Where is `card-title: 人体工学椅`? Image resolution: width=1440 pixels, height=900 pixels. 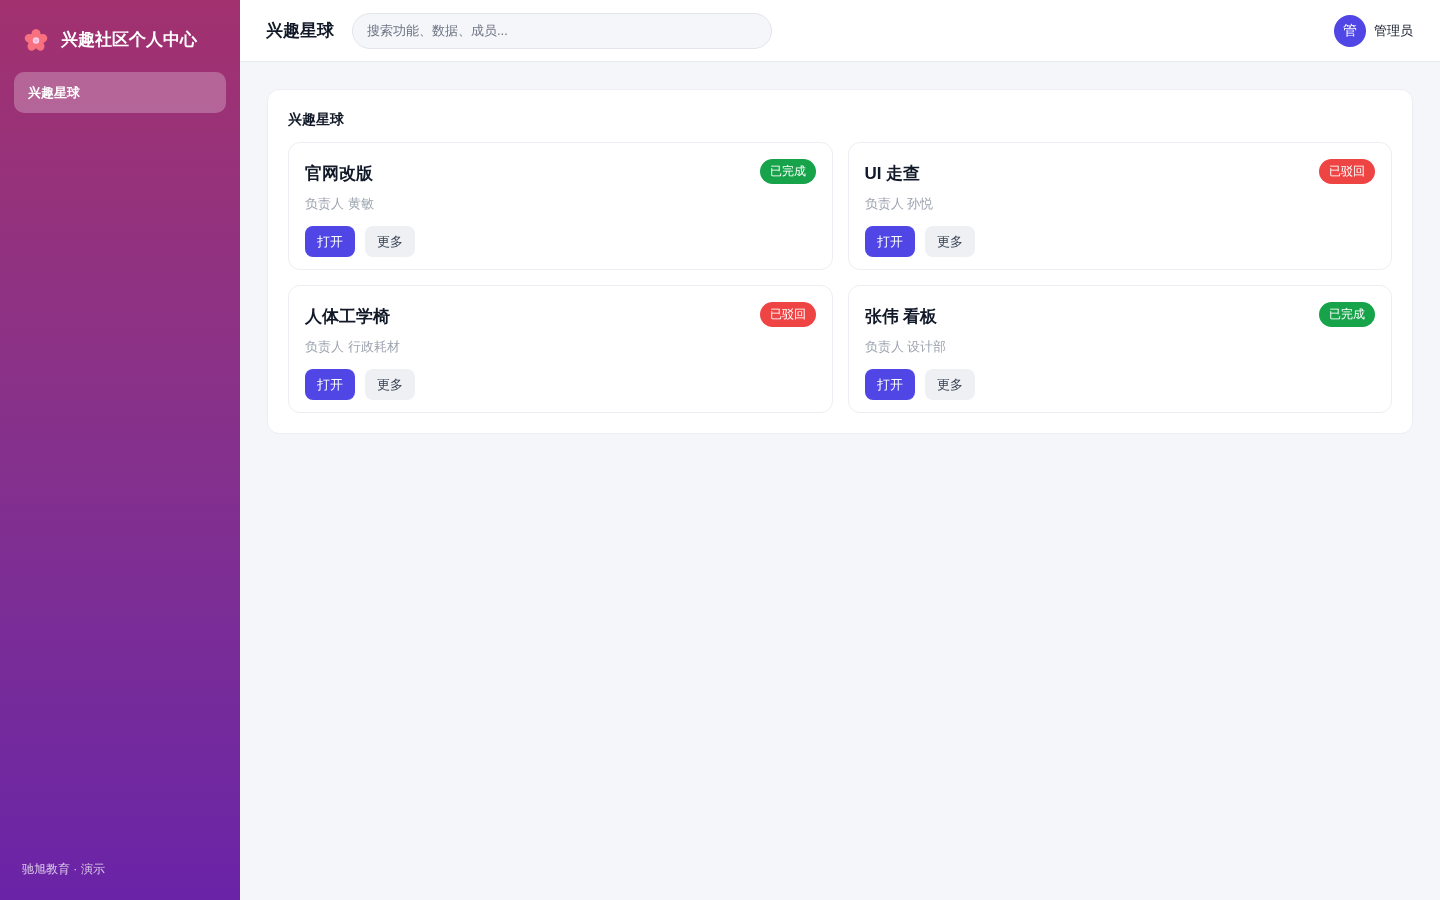
card-title: 人体工学椅 is located at coordinates (347, 317).